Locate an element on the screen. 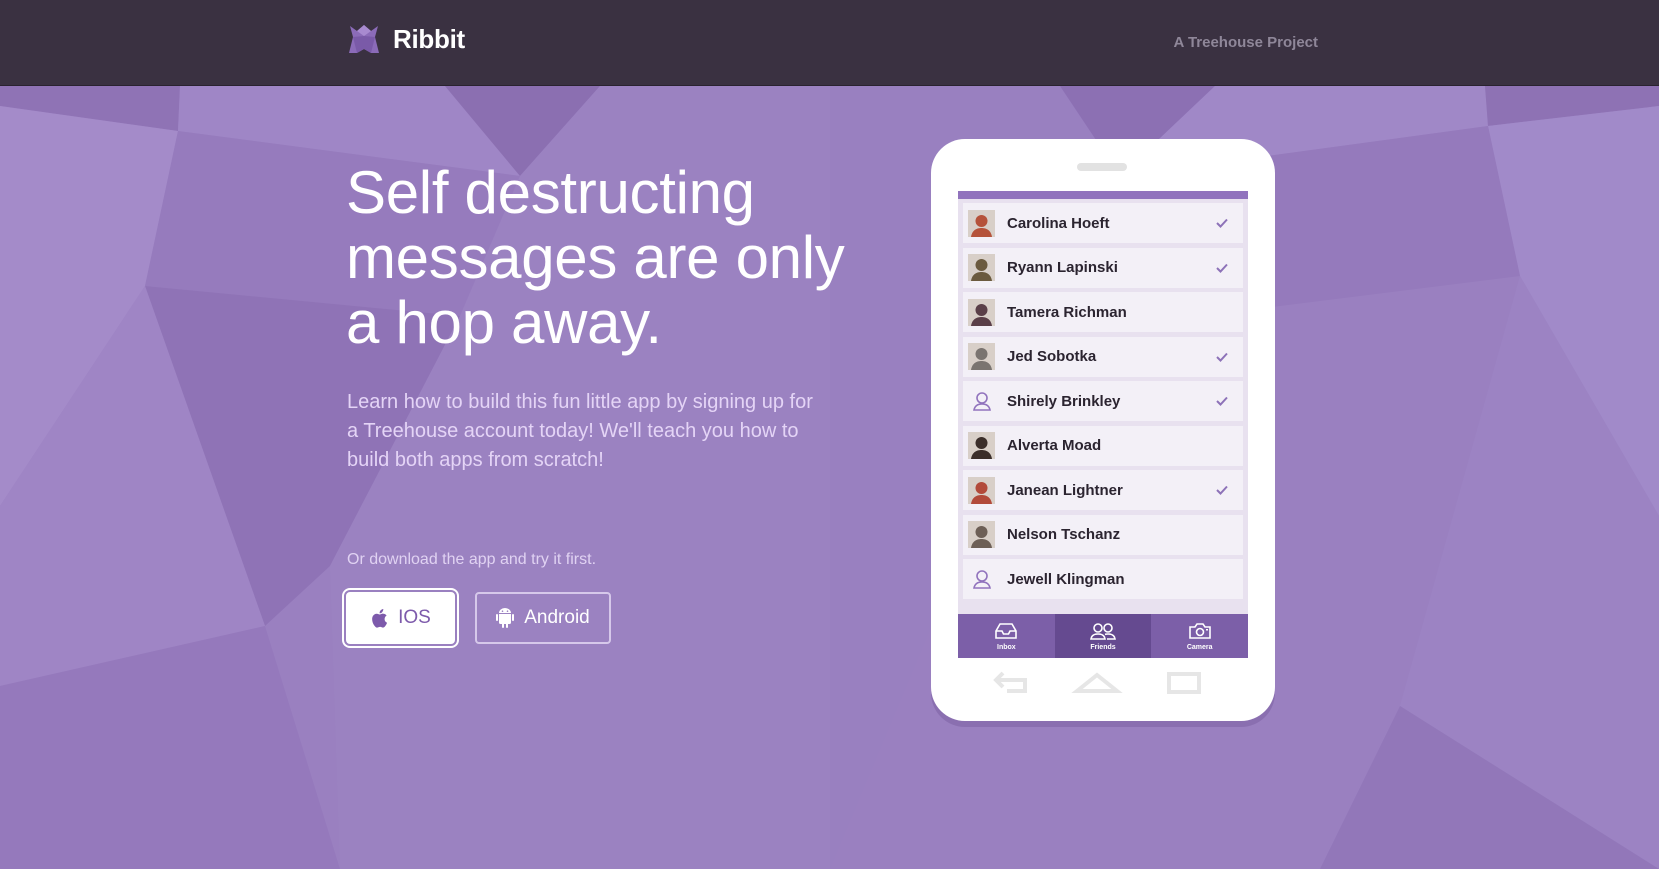 The height and width of the screenshot is (869, 1659). top-bar: Ribbit A Treehouse Project is located at coordinates (829, 43).